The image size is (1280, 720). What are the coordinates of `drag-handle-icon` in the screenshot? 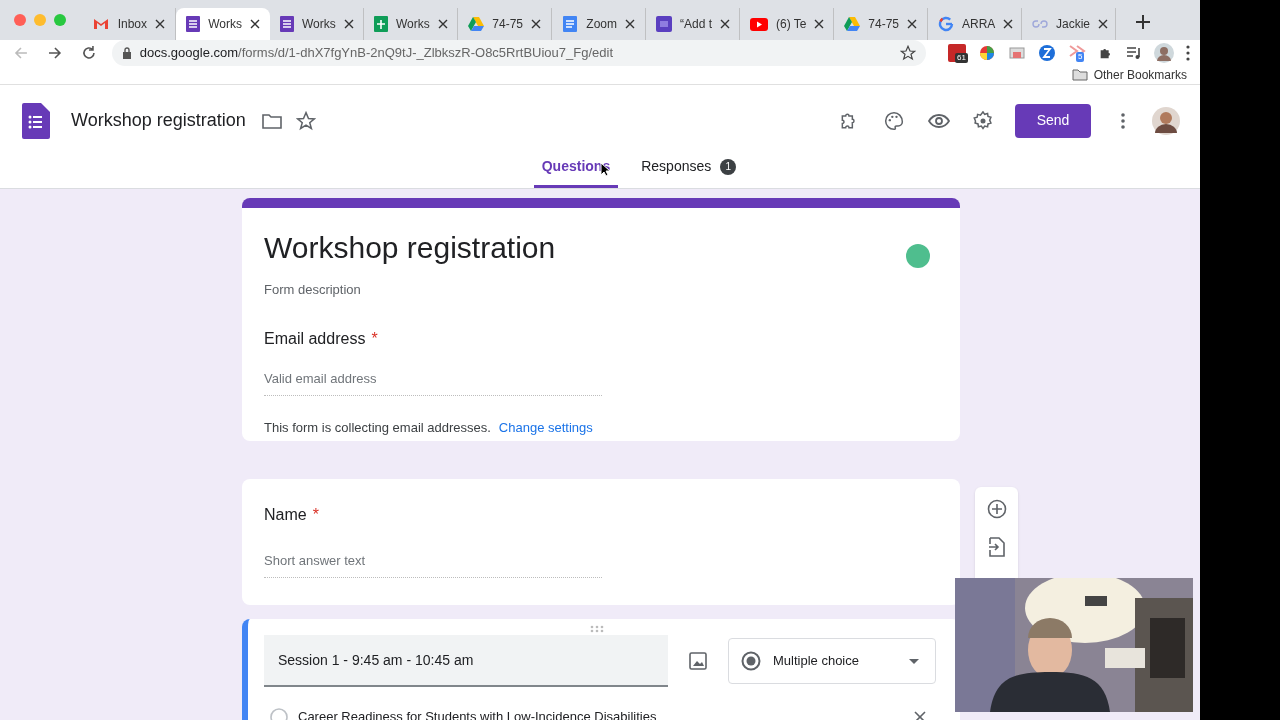 It's located at (597, 629).